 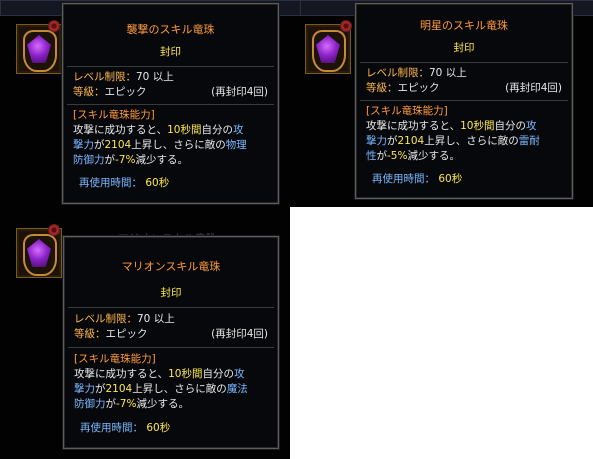 What do you see at coordinates (464, 25) in the screenshot?
I see `item-name: 明星のスキル竜珠` at bounding box center [464, 25].